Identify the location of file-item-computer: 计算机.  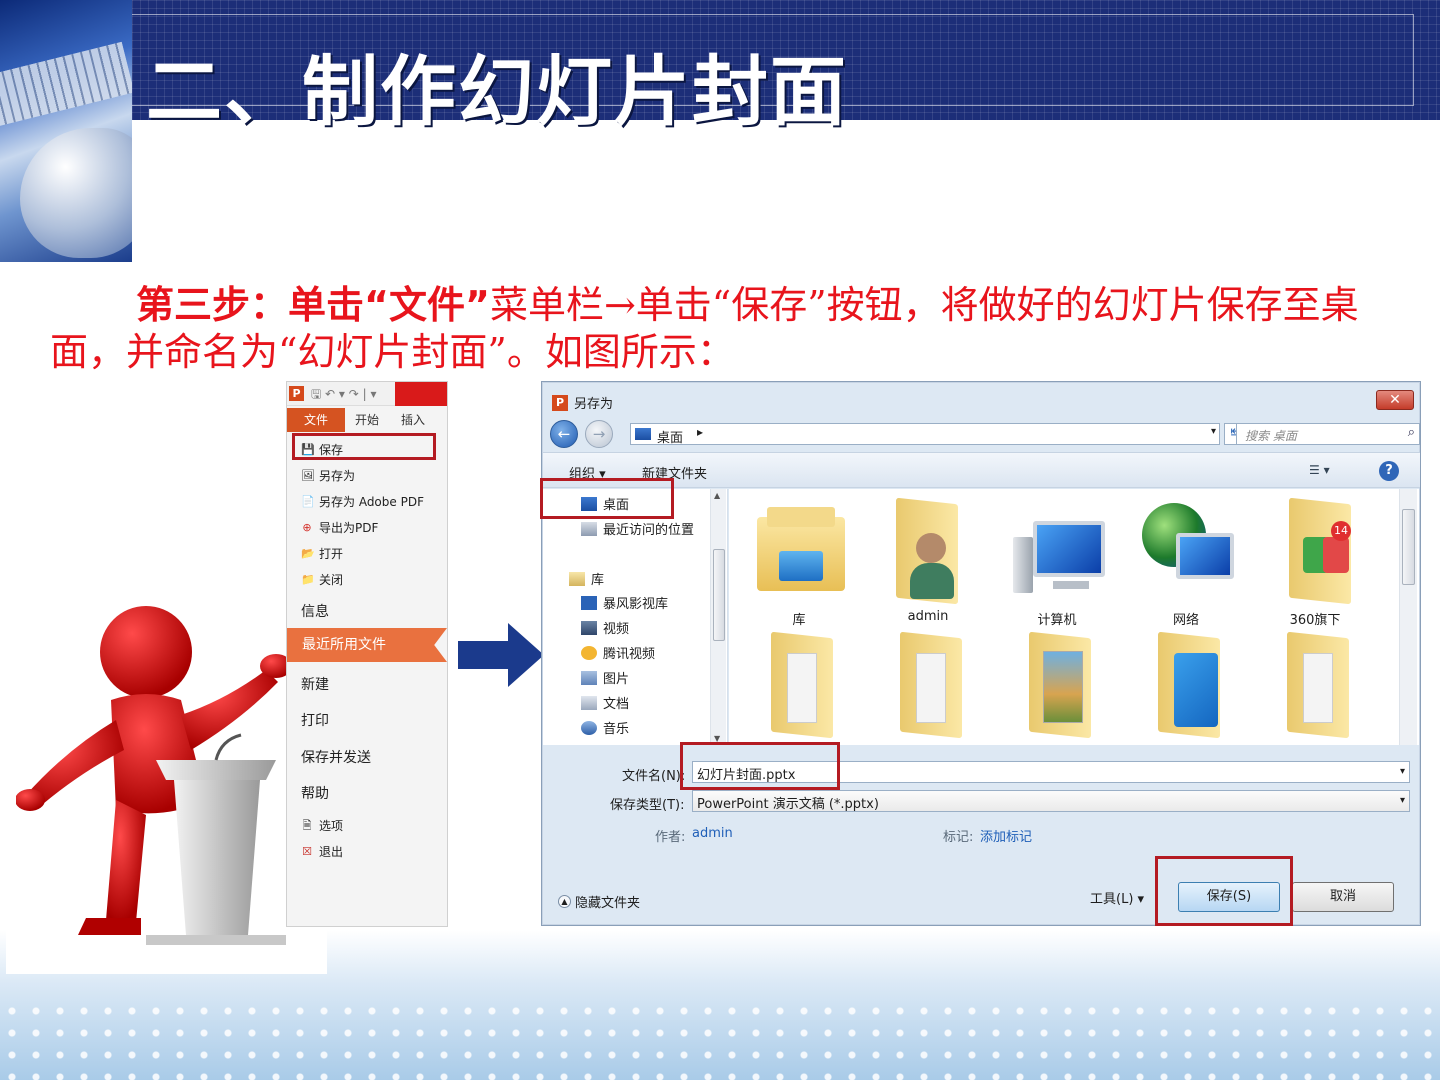
(1057, 562).